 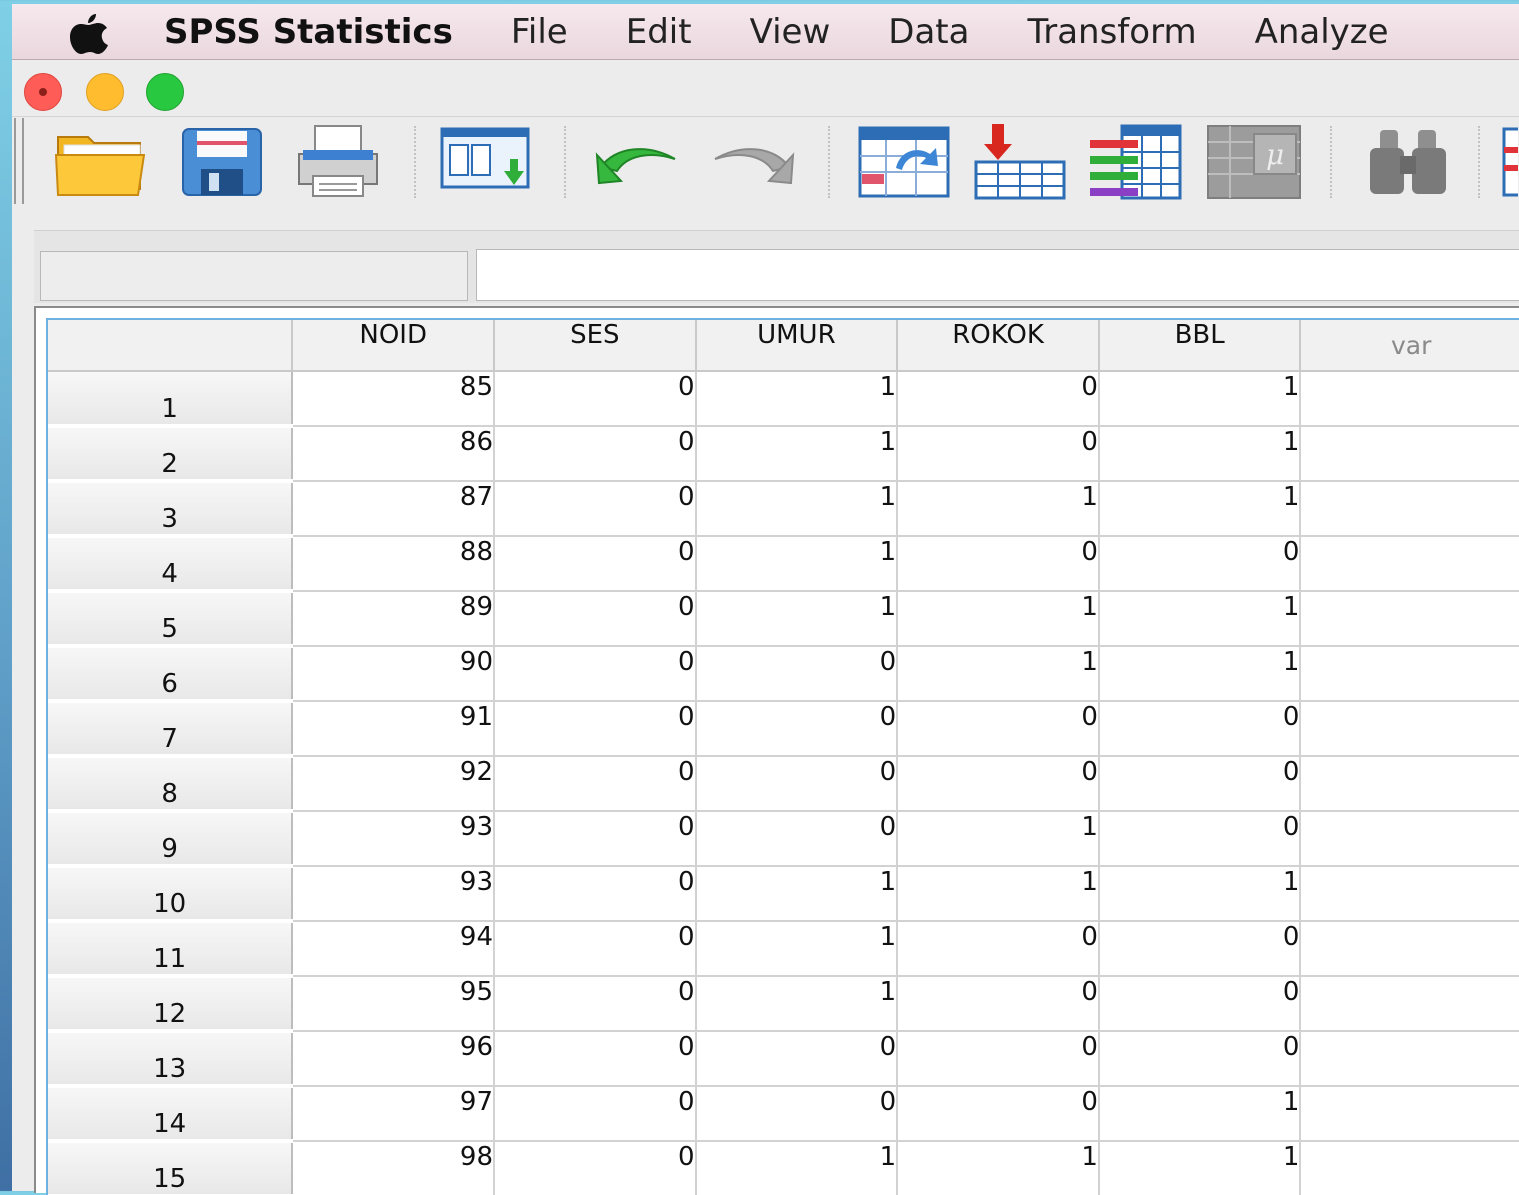 What do you see at coordinates (1254, 162) in the screenshot?
I see `run-descriptives-icon: μ` at bounding box center [1254, 162].